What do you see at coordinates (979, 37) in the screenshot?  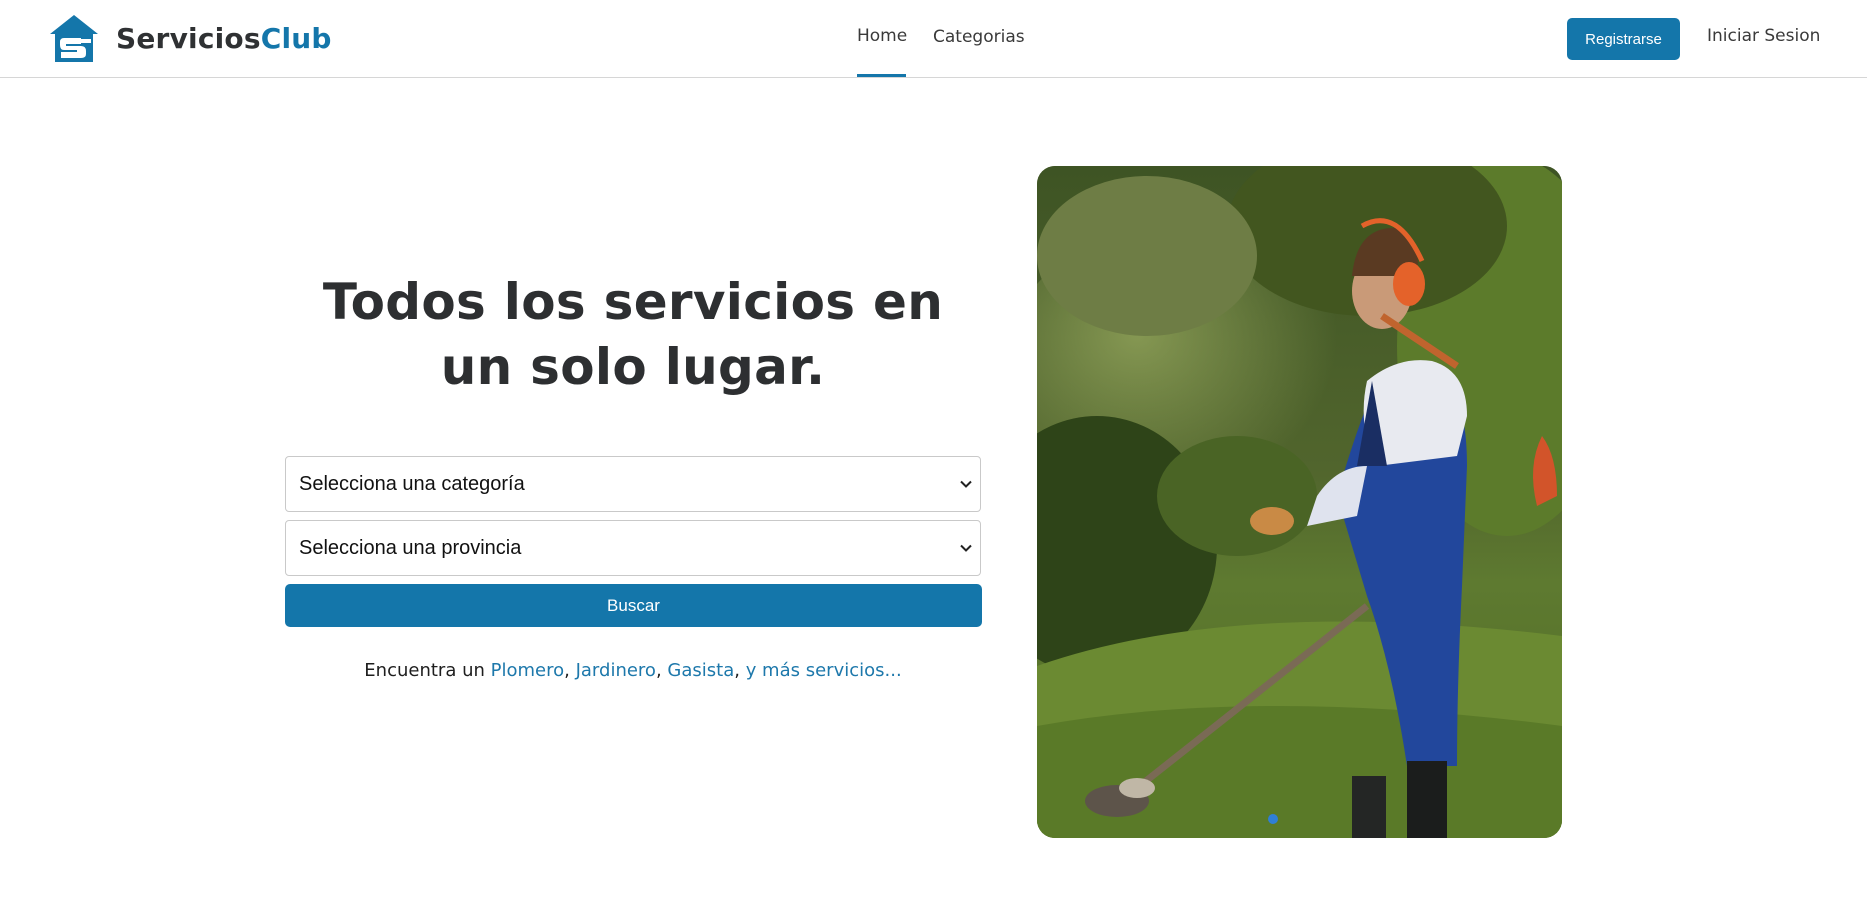 I see `nav-categories: Categorias` at bounding box center [979, 37].